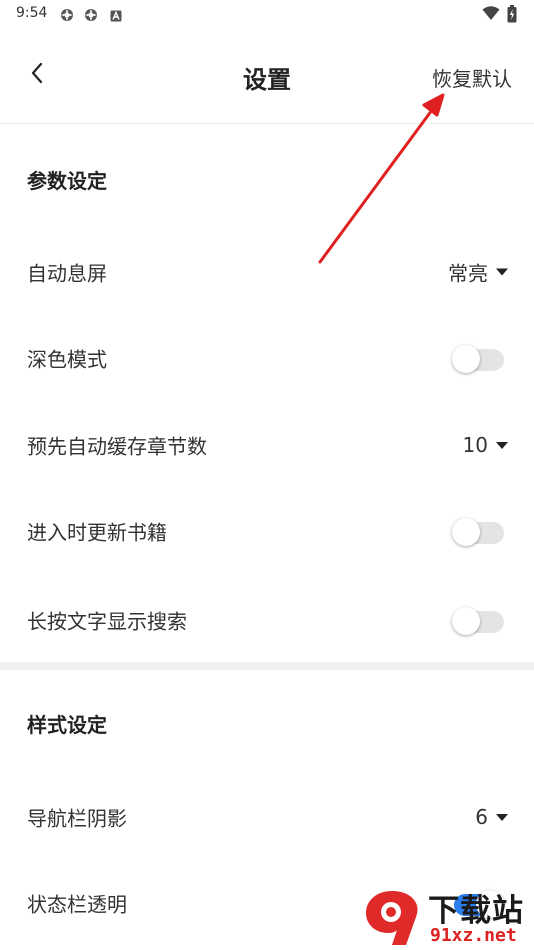  What do you see at coordinates (67, 181) in the screenshot?
I see `section-title-params: 参数设定` at bounding box center [67, 181].